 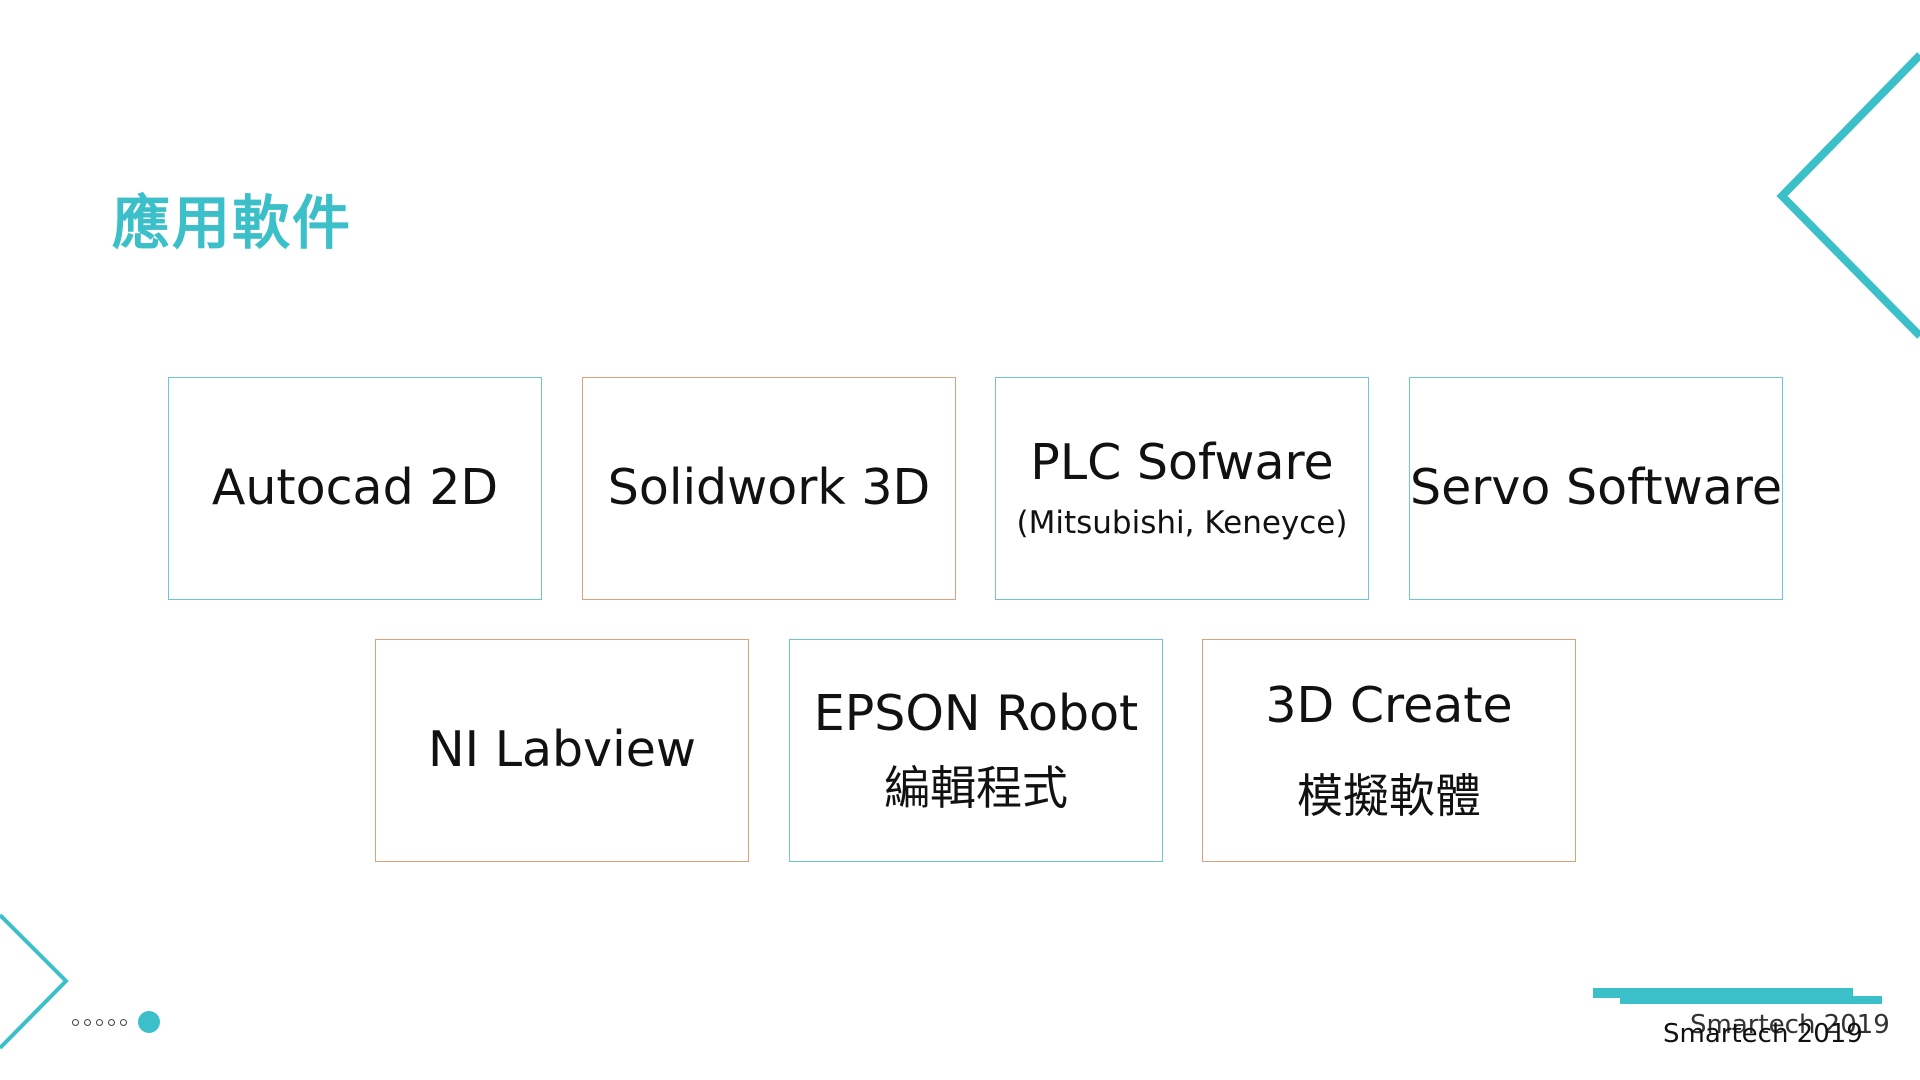 I want to click on card-sublabel: (Mitsubishi, Keneyce), so click(x=1182, y=522).